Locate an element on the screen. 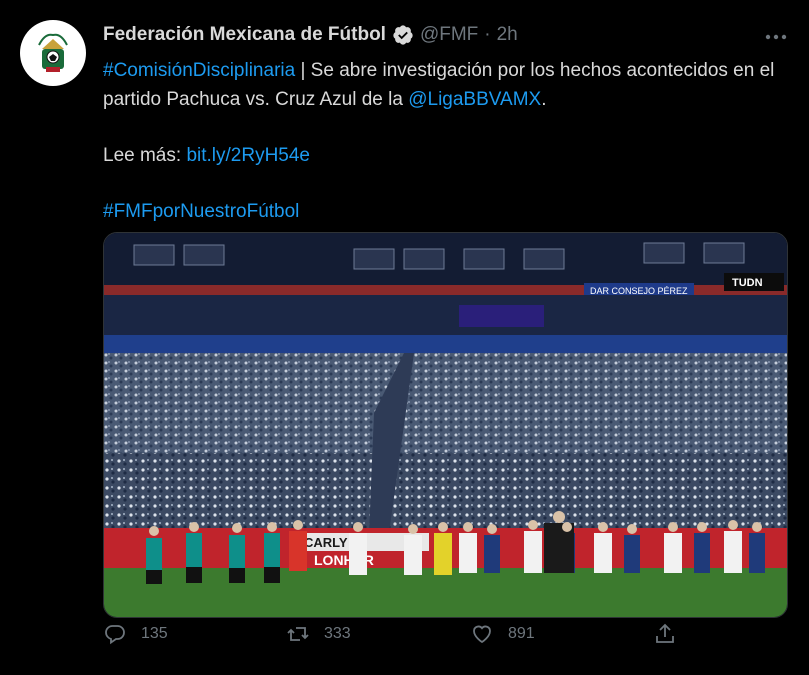 Image resolution: width=809 pixels, height=675 pixels. tweet-text-1-end: . is located at coordinates (544, 99).